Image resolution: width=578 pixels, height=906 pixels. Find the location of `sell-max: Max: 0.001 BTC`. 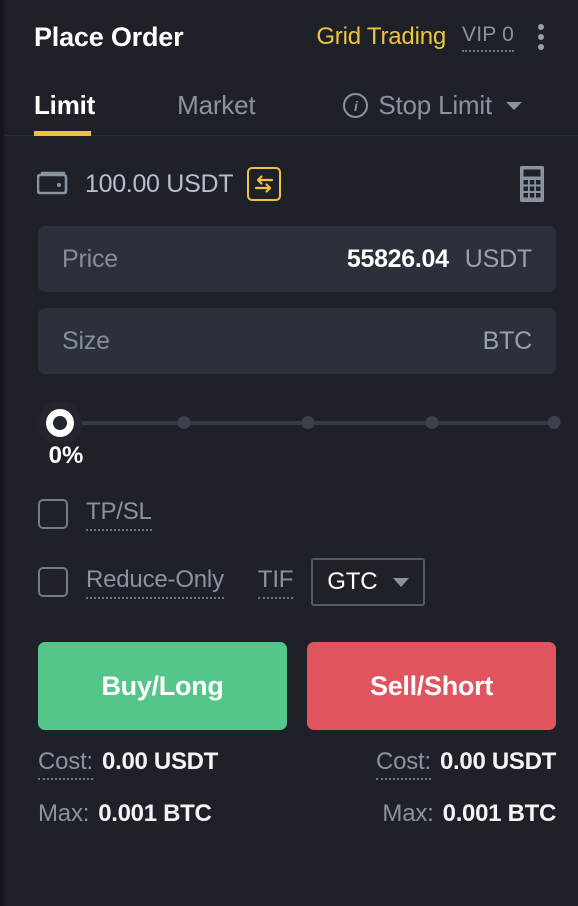

sell-max: Max: 0.001 BTC is located at coordinates (469, 814).